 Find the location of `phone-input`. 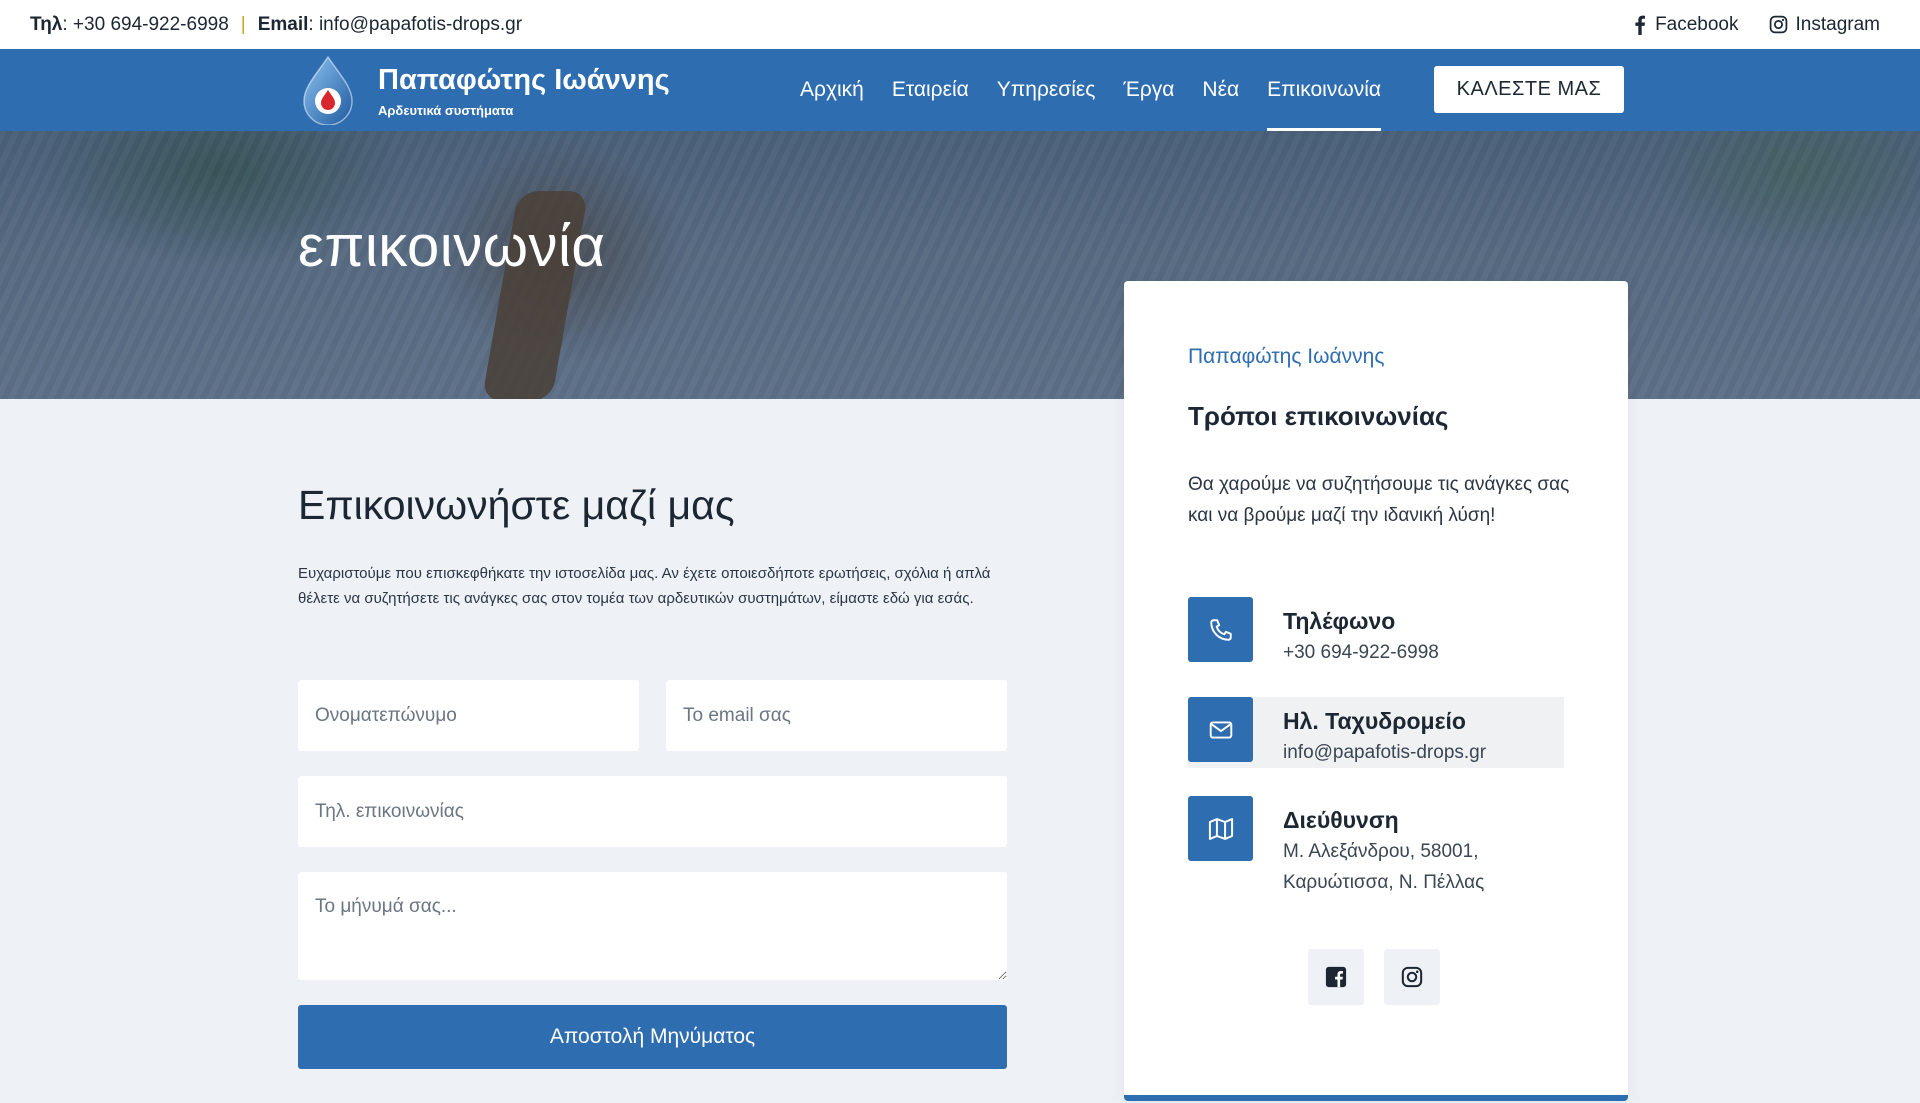

phone-input is located at coordinates (652, 811).